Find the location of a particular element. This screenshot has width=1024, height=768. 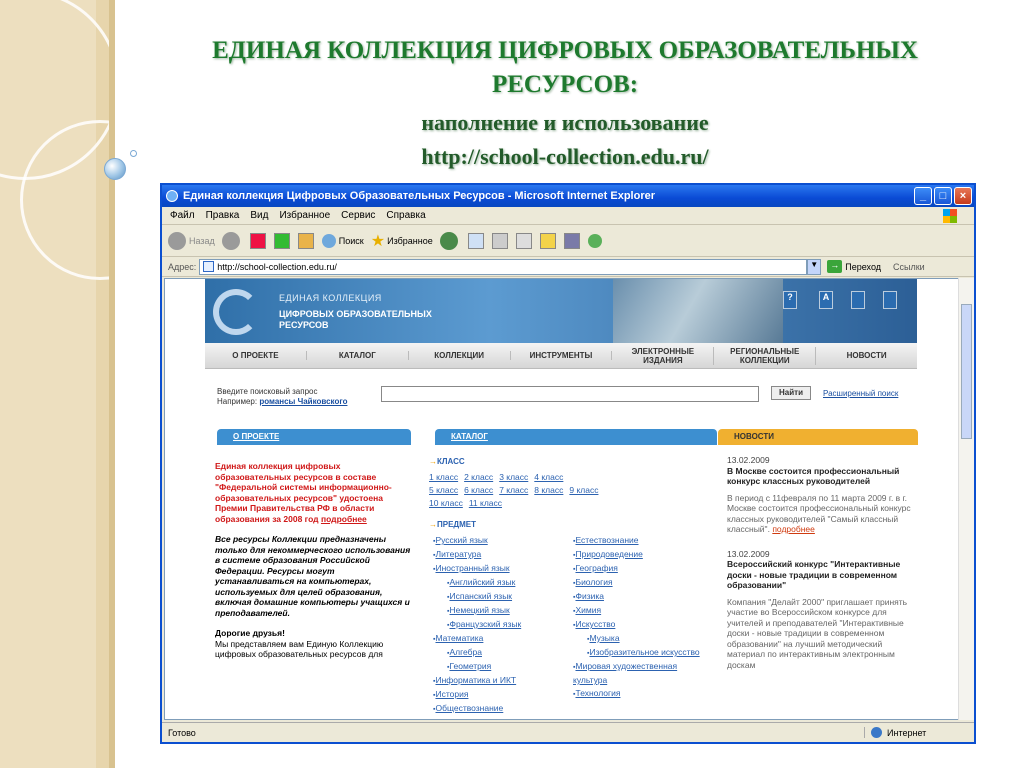

sitemap-icon is located at coordinates (890, 300).